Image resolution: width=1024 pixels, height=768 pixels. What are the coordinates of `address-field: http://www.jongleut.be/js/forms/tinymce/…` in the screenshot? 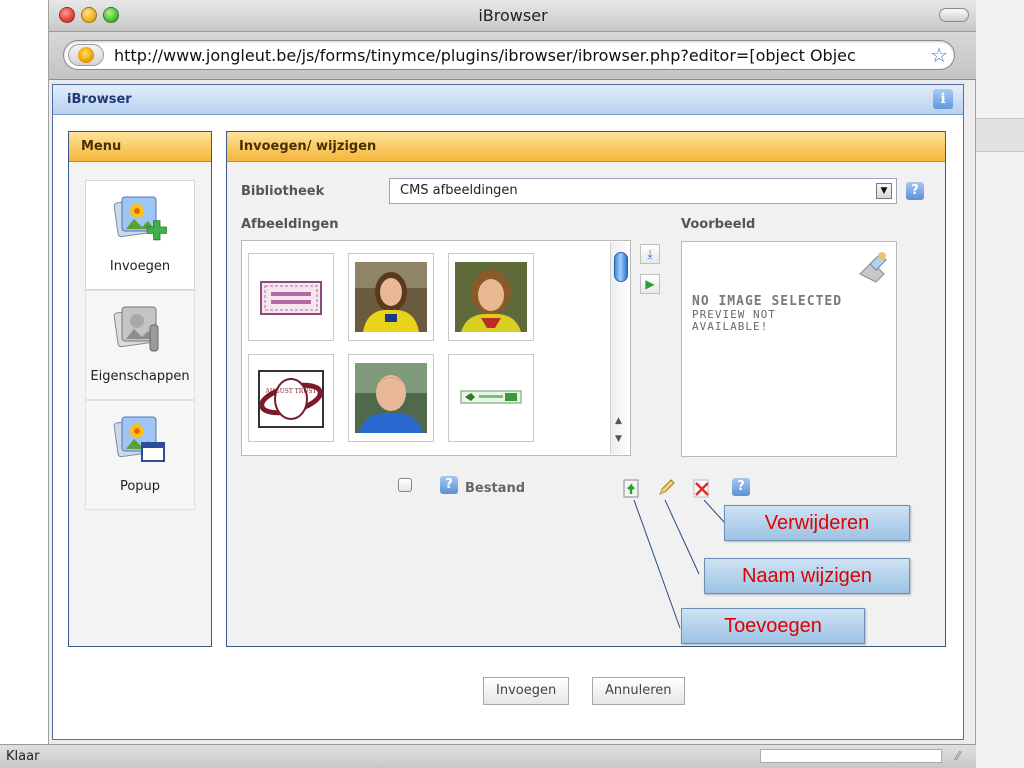 It's located at (509, 55).